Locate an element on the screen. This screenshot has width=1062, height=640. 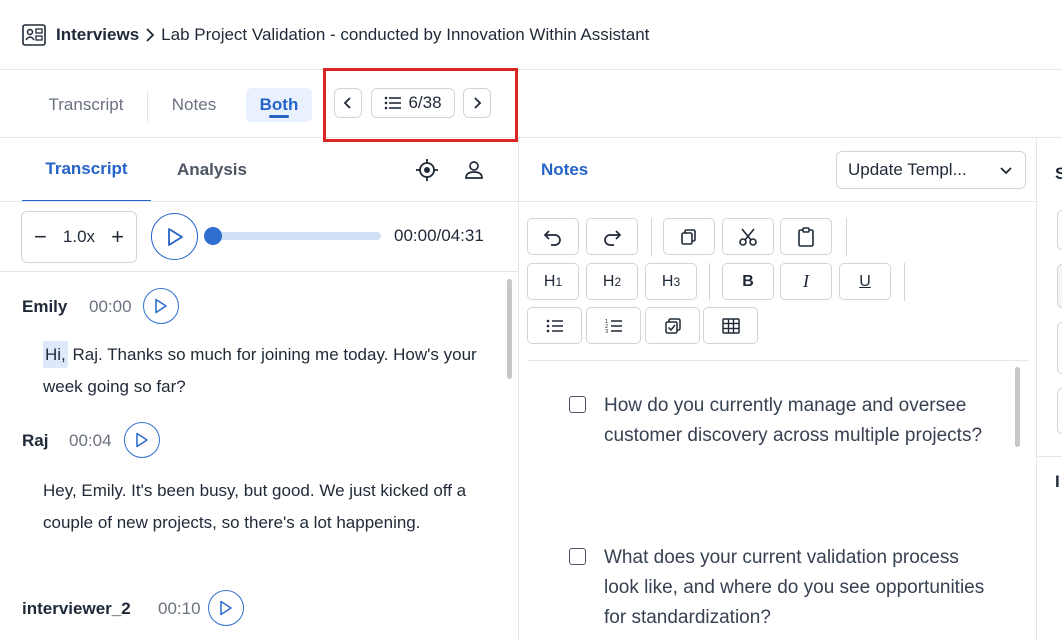
heading-1-button: H1 is located at coordinates (553, 281).